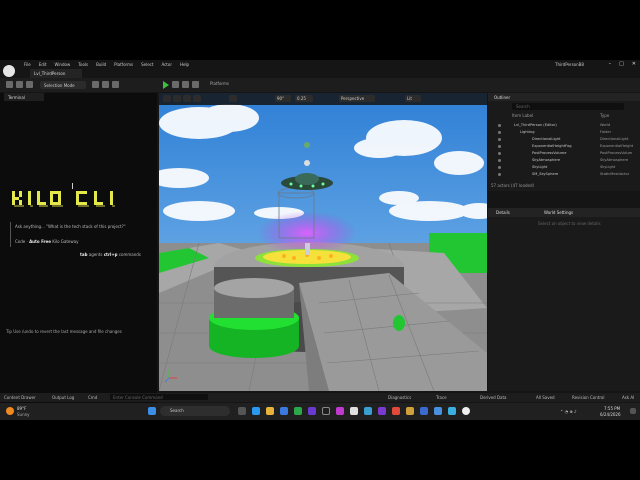  I want to click on fov-button: 90°, so click(283, 98).